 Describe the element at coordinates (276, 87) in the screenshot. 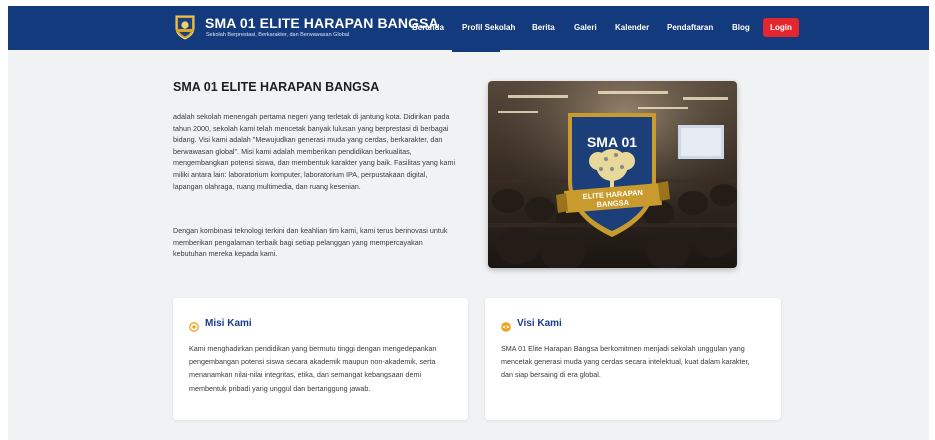

I see `about-title: SMA 01 ELITE HARAPAN BANGSA` at that location.